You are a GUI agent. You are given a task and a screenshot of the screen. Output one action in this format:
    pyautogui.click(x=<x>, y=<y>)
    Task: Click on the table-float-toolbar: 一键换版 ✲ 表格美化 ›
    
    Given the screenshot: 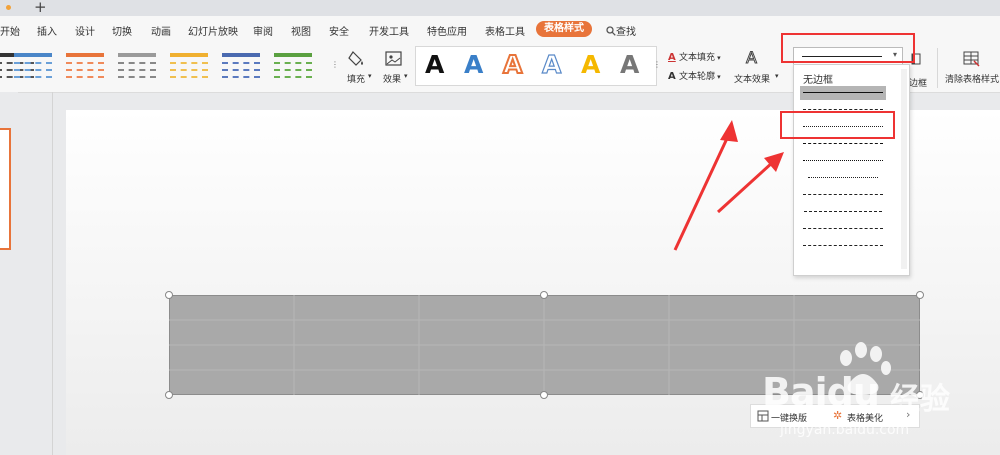 What is the action you would take?
    pyautogui.click(x=835, y=416)
    